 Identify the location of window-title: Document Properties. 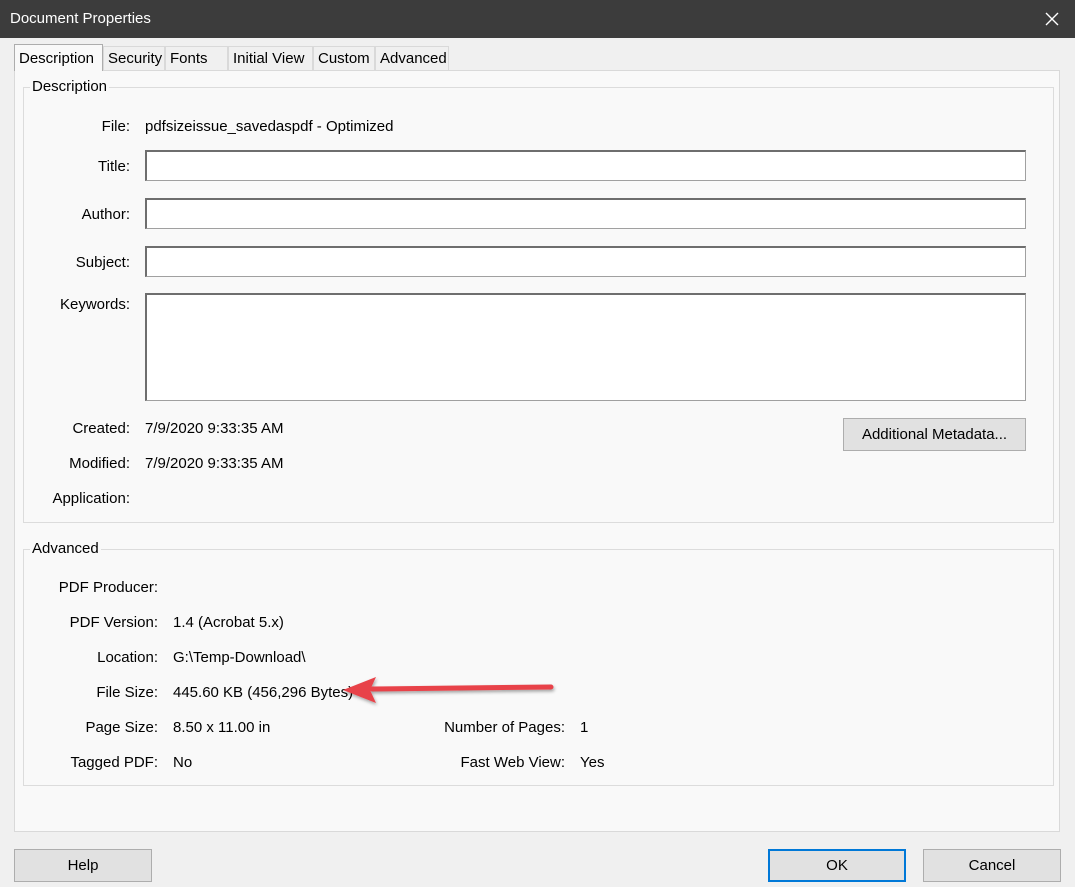
(80, 18).